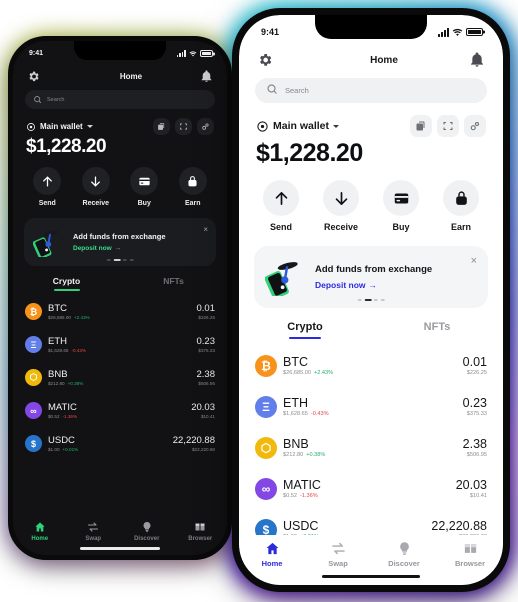 This screenshot has height=602, width=518. I want to click on coin-icon: $, so click(33, 443).